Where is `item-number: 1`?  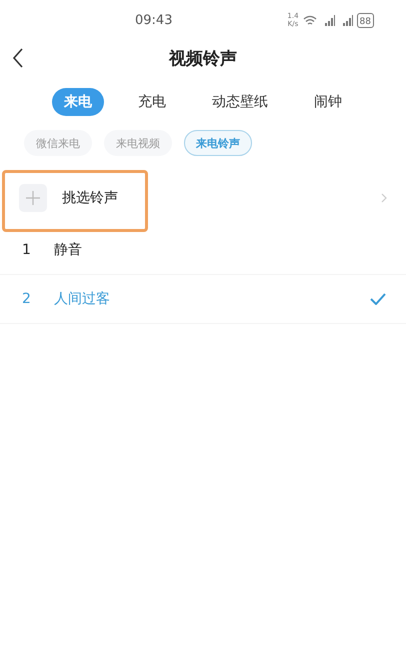 item-number: 1 is located at coordinates (27, 250).